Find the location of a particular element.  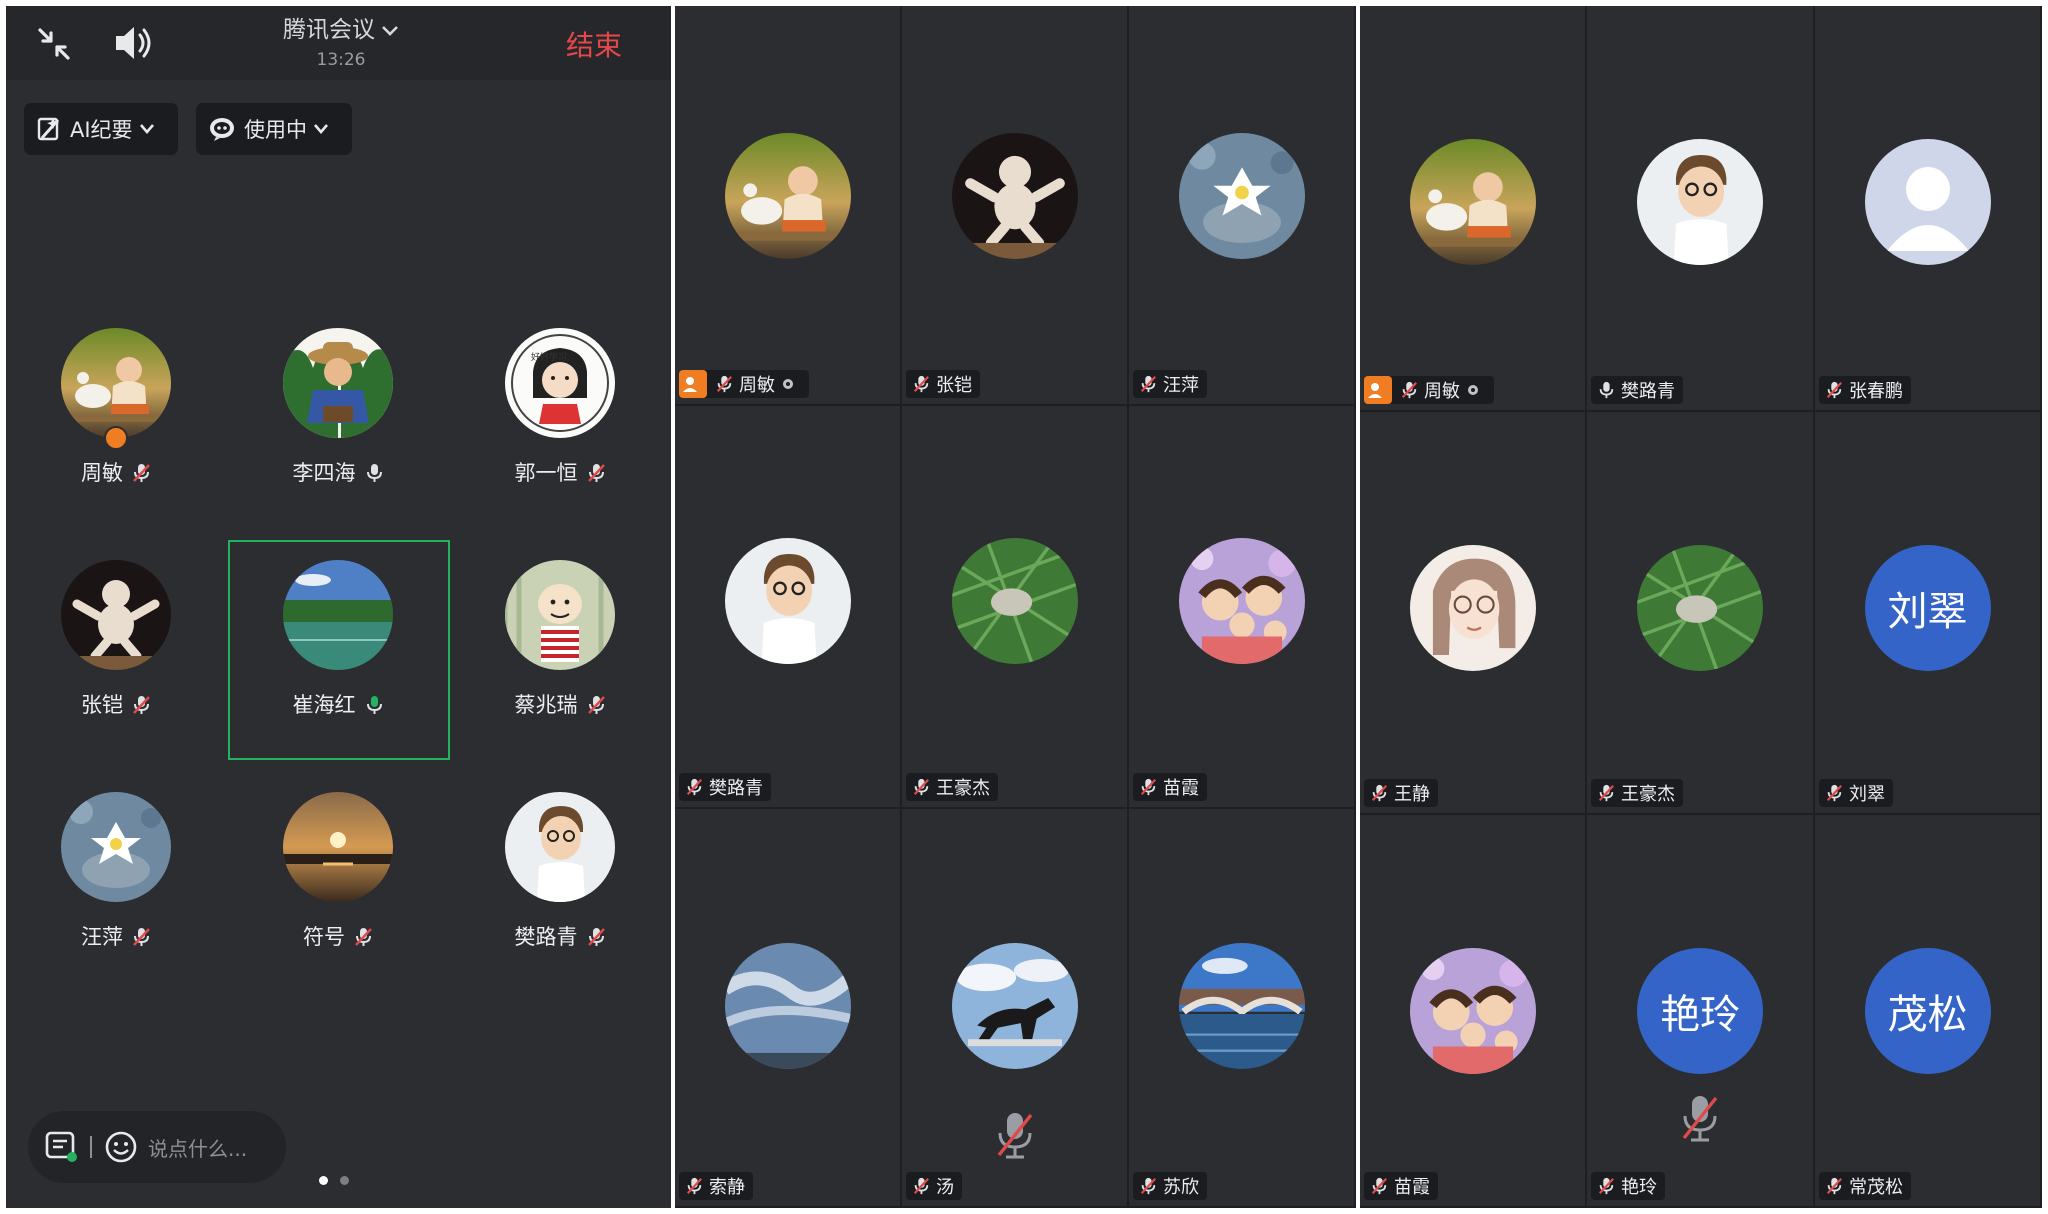

emoji-icon is located at coordinates (121, 1147).